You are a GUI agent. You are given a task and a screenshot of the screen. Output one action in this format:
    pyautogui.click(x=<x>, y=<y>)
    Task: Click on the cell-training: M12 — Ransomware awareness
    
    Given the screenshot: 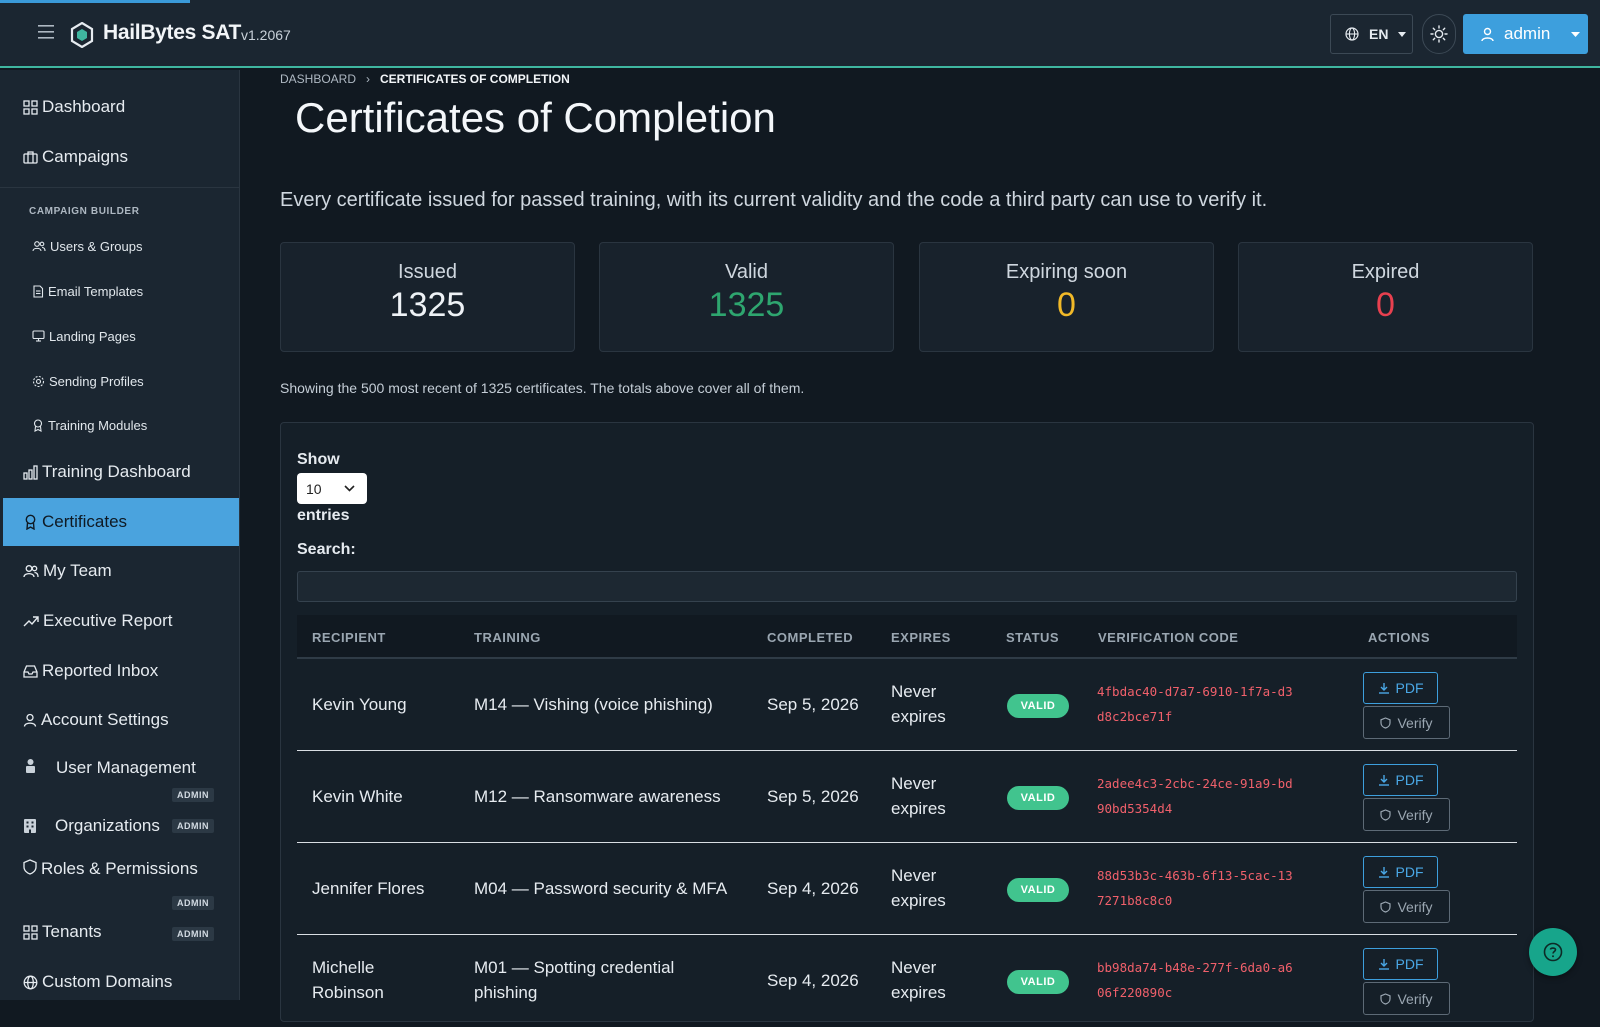 What is the action you would take?
    pyautogui.click(x=597, y=796)
    